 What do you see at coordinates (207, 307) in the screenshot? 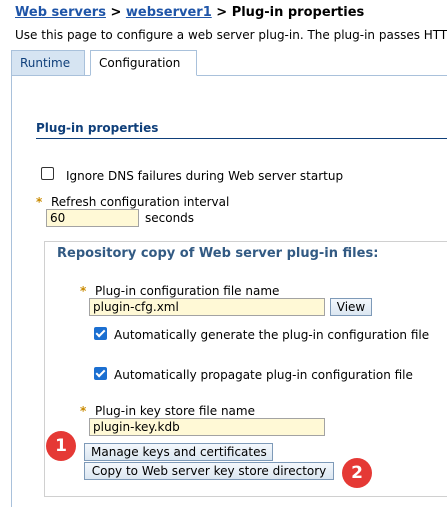
I see `config-file-input` at bounding box center [207, 307].